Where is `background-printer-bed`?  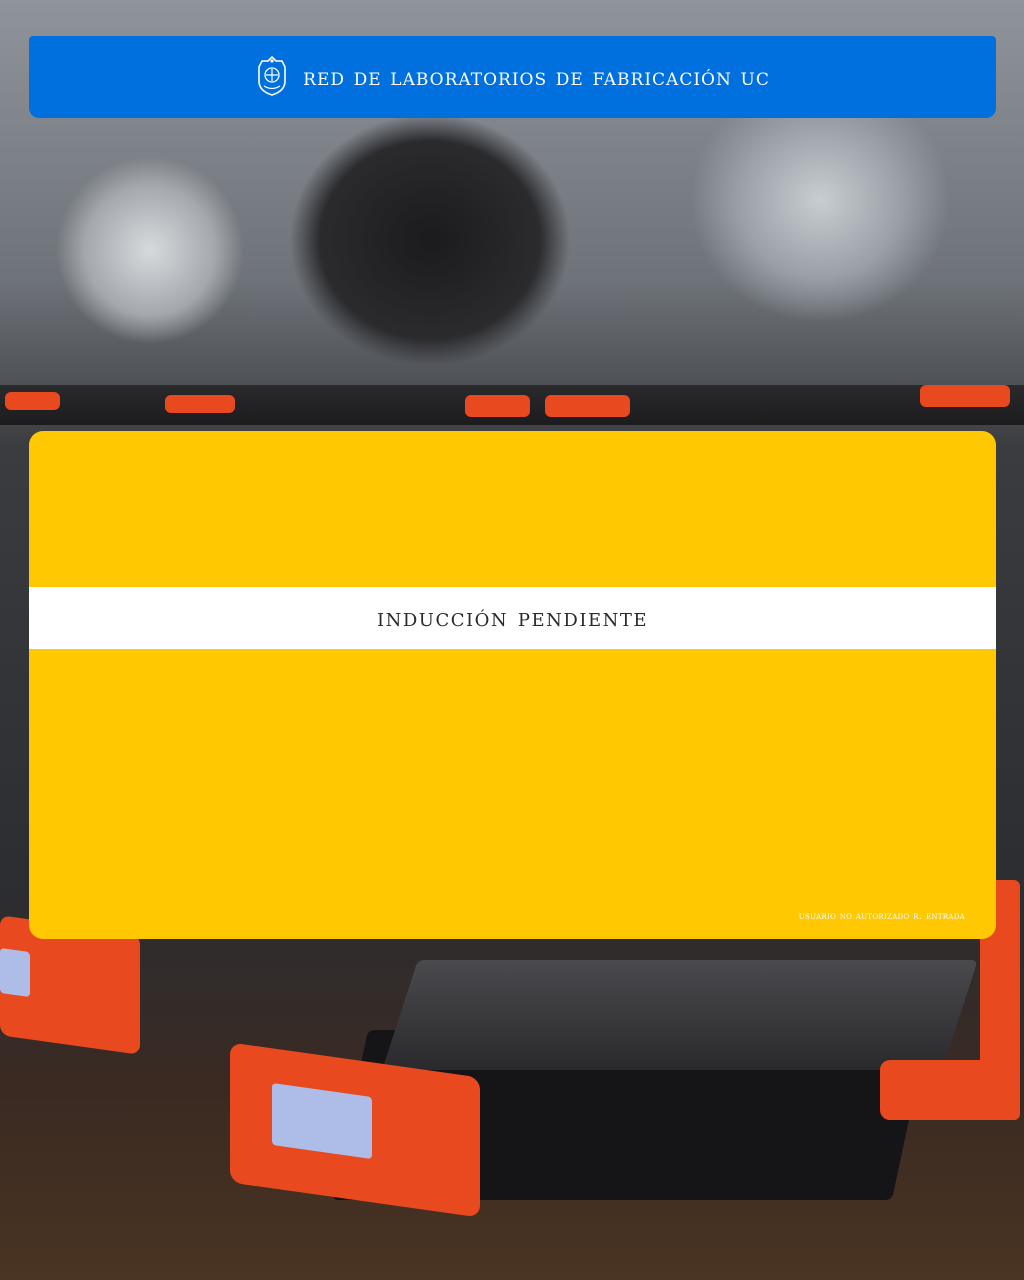 background-printer-bed is located at coordinates (680, 1015).